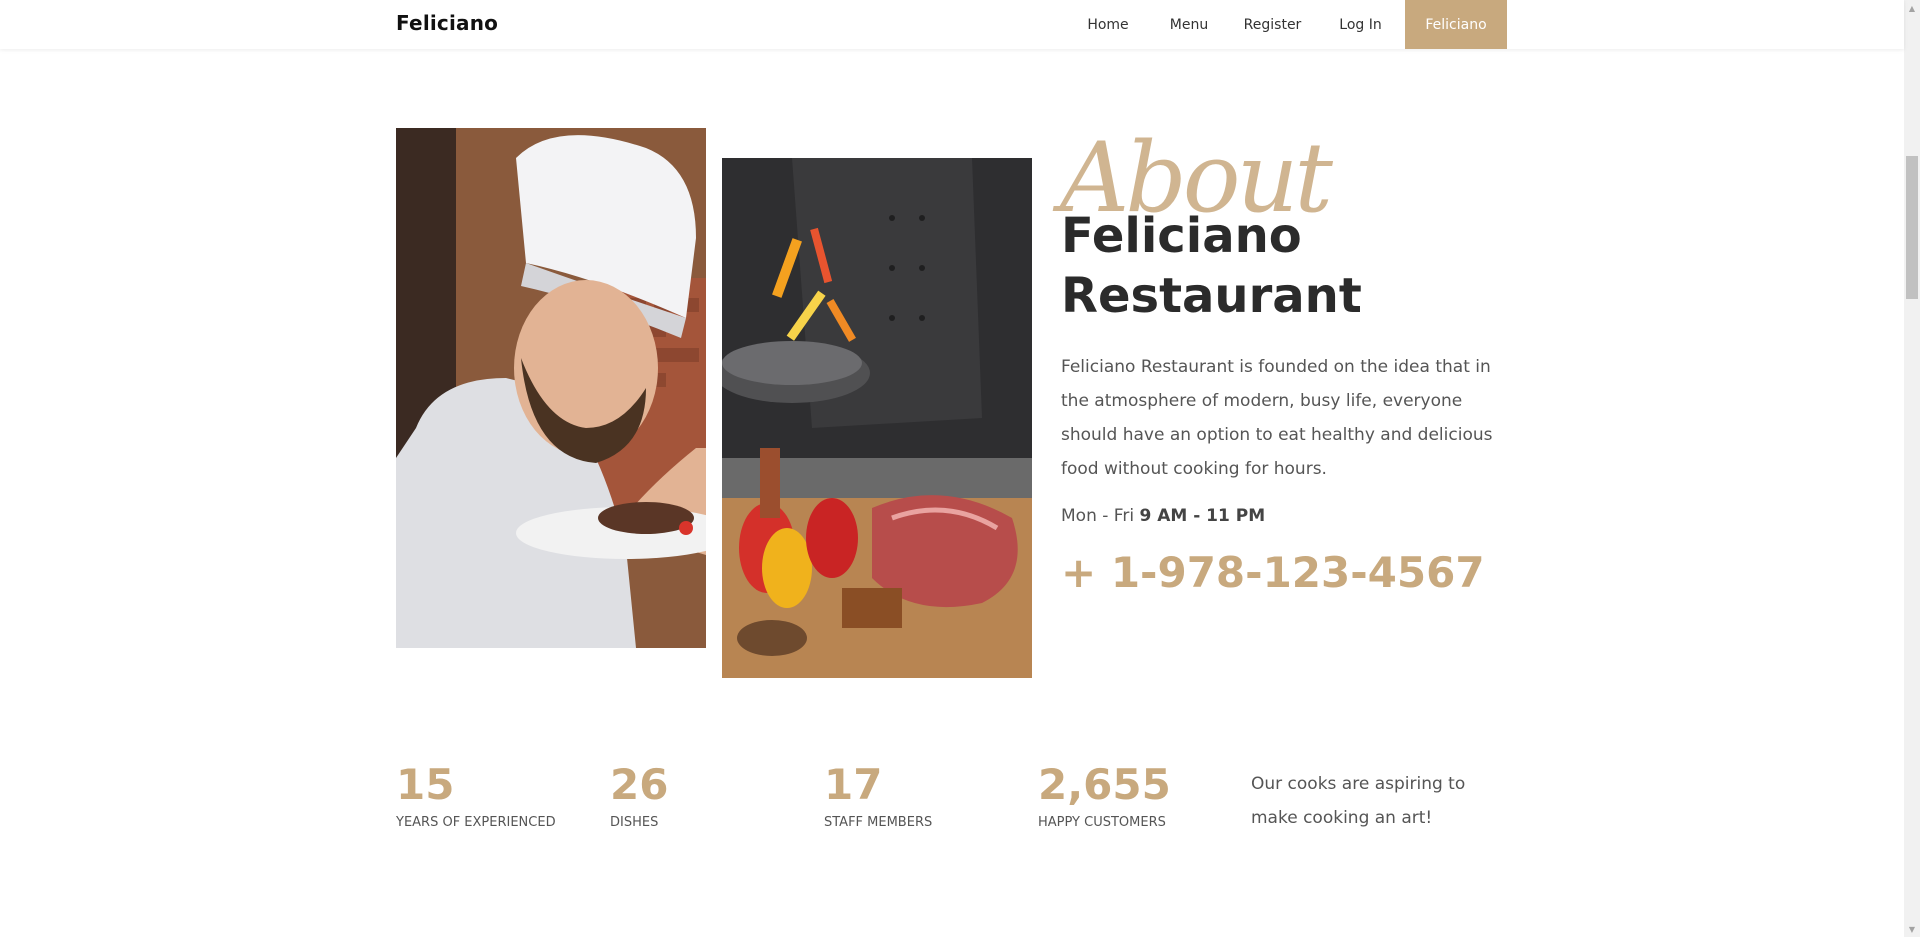 This screenshot has width=1920, height=937. Describe the element at coordinates (1456, 24) in the screenshot. I see `nav-feliciano-link: Feliciano` at that location.